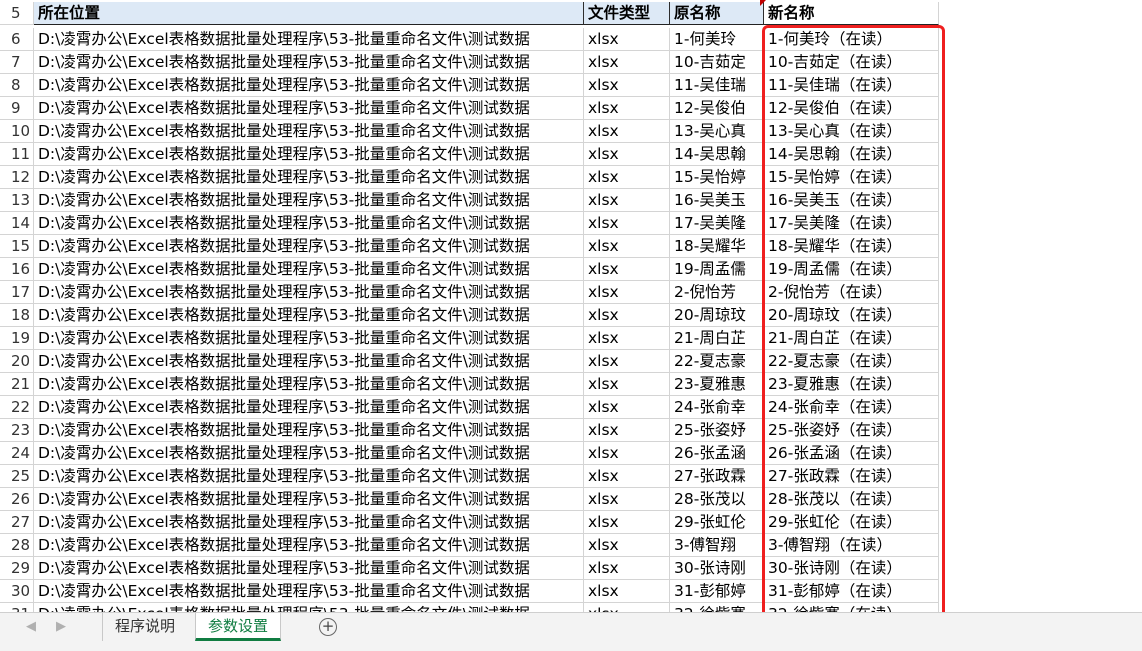 The width and height of the screenshot is (1142, 651). I want to click on row-header: 21, so click(17, 384).